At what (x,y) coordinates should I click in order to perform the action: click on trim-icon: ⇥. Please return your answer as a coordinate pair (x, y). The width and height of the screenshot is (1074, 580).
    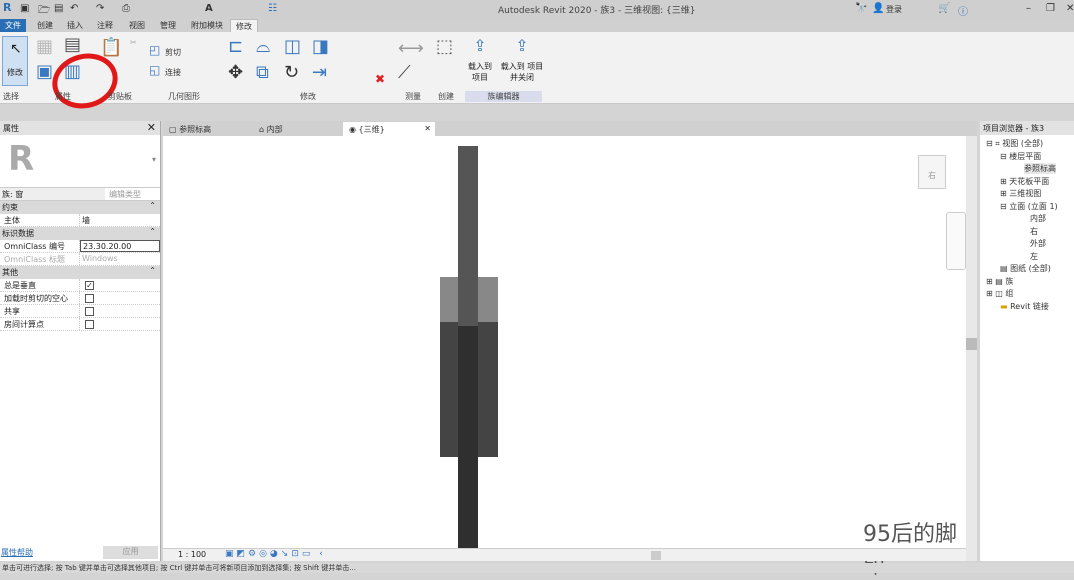
    Looking at the image, I should click on (319, 72).